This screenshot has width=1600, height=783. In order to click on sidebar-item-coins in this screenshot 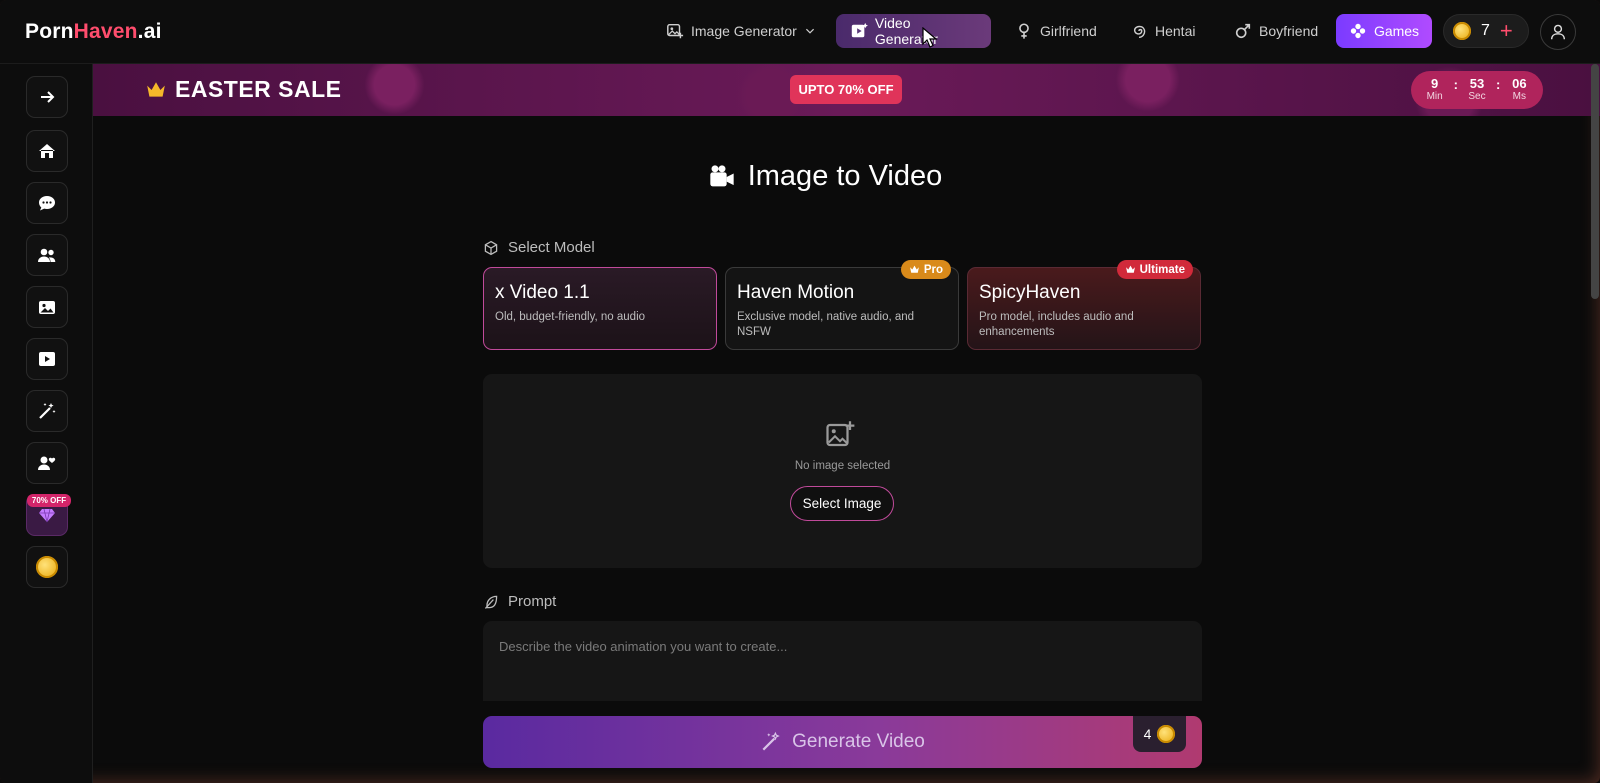, I will do `click(47, 567)`.